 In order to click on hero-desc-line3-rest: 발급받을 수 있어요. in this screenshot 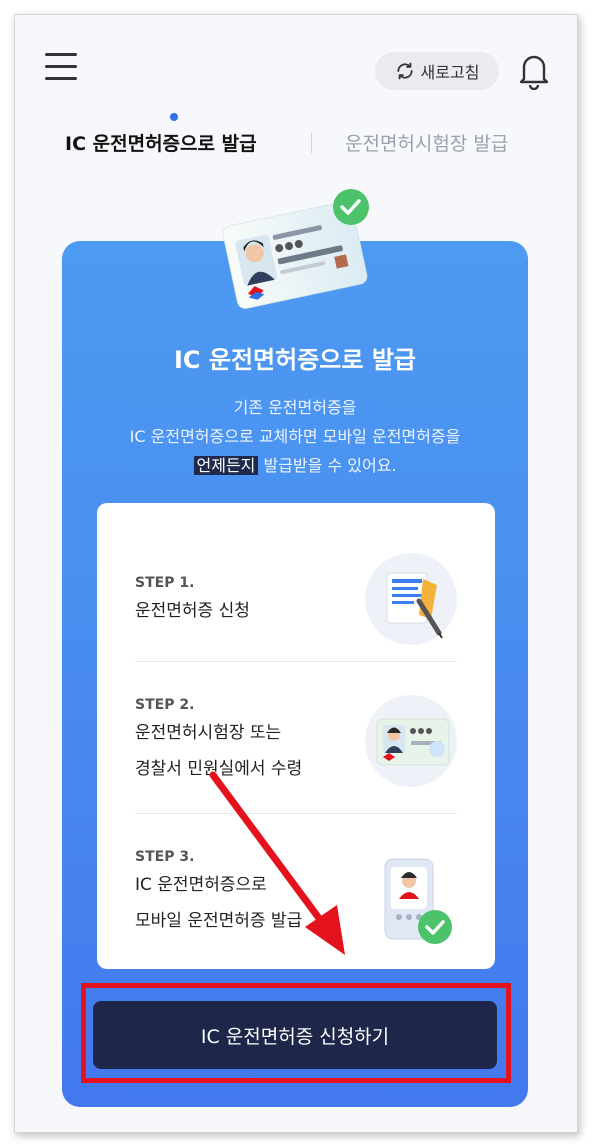, I will do `click(327, 465)`.